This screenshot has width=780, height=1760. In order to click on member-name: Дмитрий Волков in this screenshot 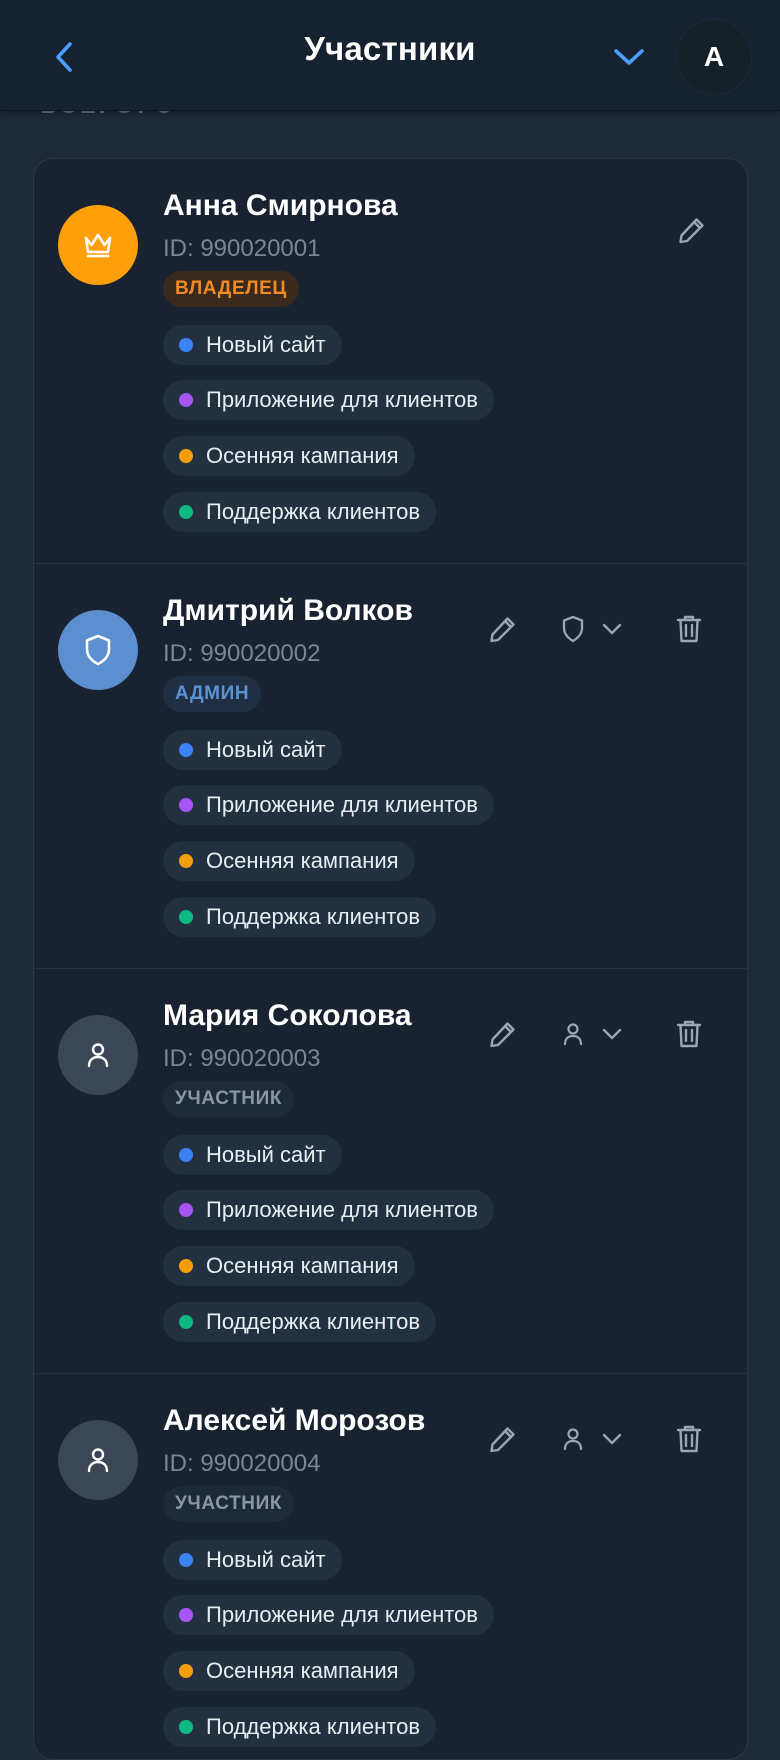, I will do `click(288, 610)`.